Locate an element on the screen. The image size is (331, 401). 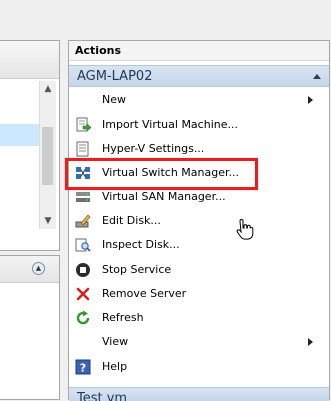
action-remove-server: Remove Server is located at coordinates (199, 294).